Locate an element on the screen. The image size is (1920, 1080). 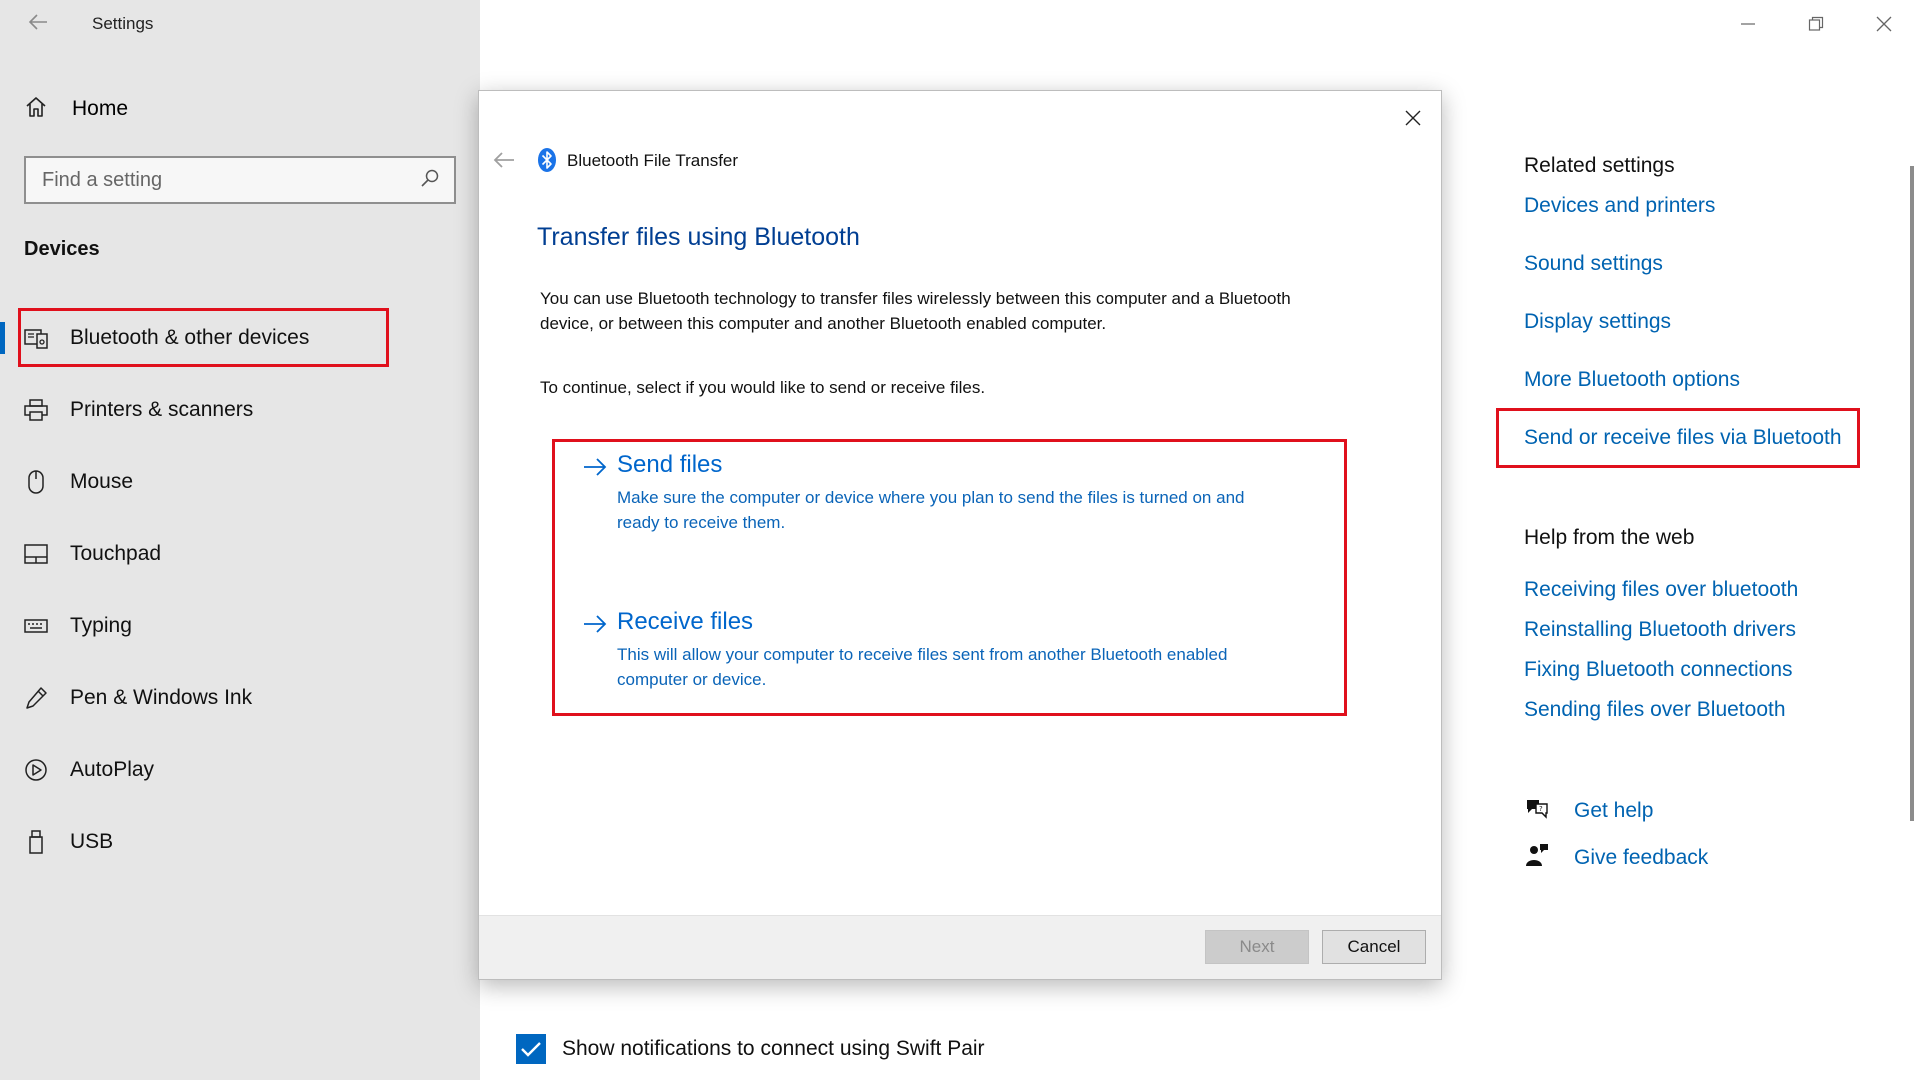
sidebar-item-usb: USB is located at coordinates (240, 842).